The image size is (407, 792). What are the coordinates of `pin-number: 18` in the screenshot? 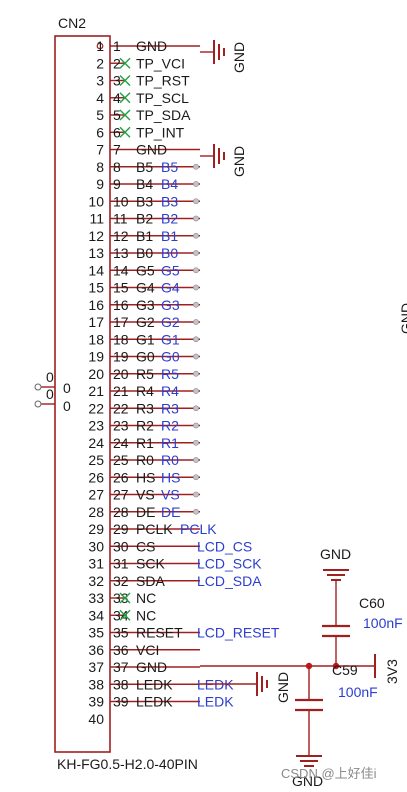 It's located at (96, 339).